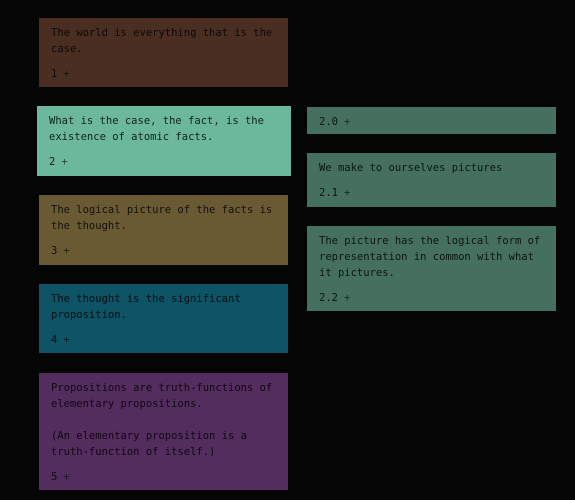 Image resolution: width=575 pixels, height=500 pixels. Describe the element at coordinates (54, 477) in the screenshot. I see `card-number: 5` at that location.